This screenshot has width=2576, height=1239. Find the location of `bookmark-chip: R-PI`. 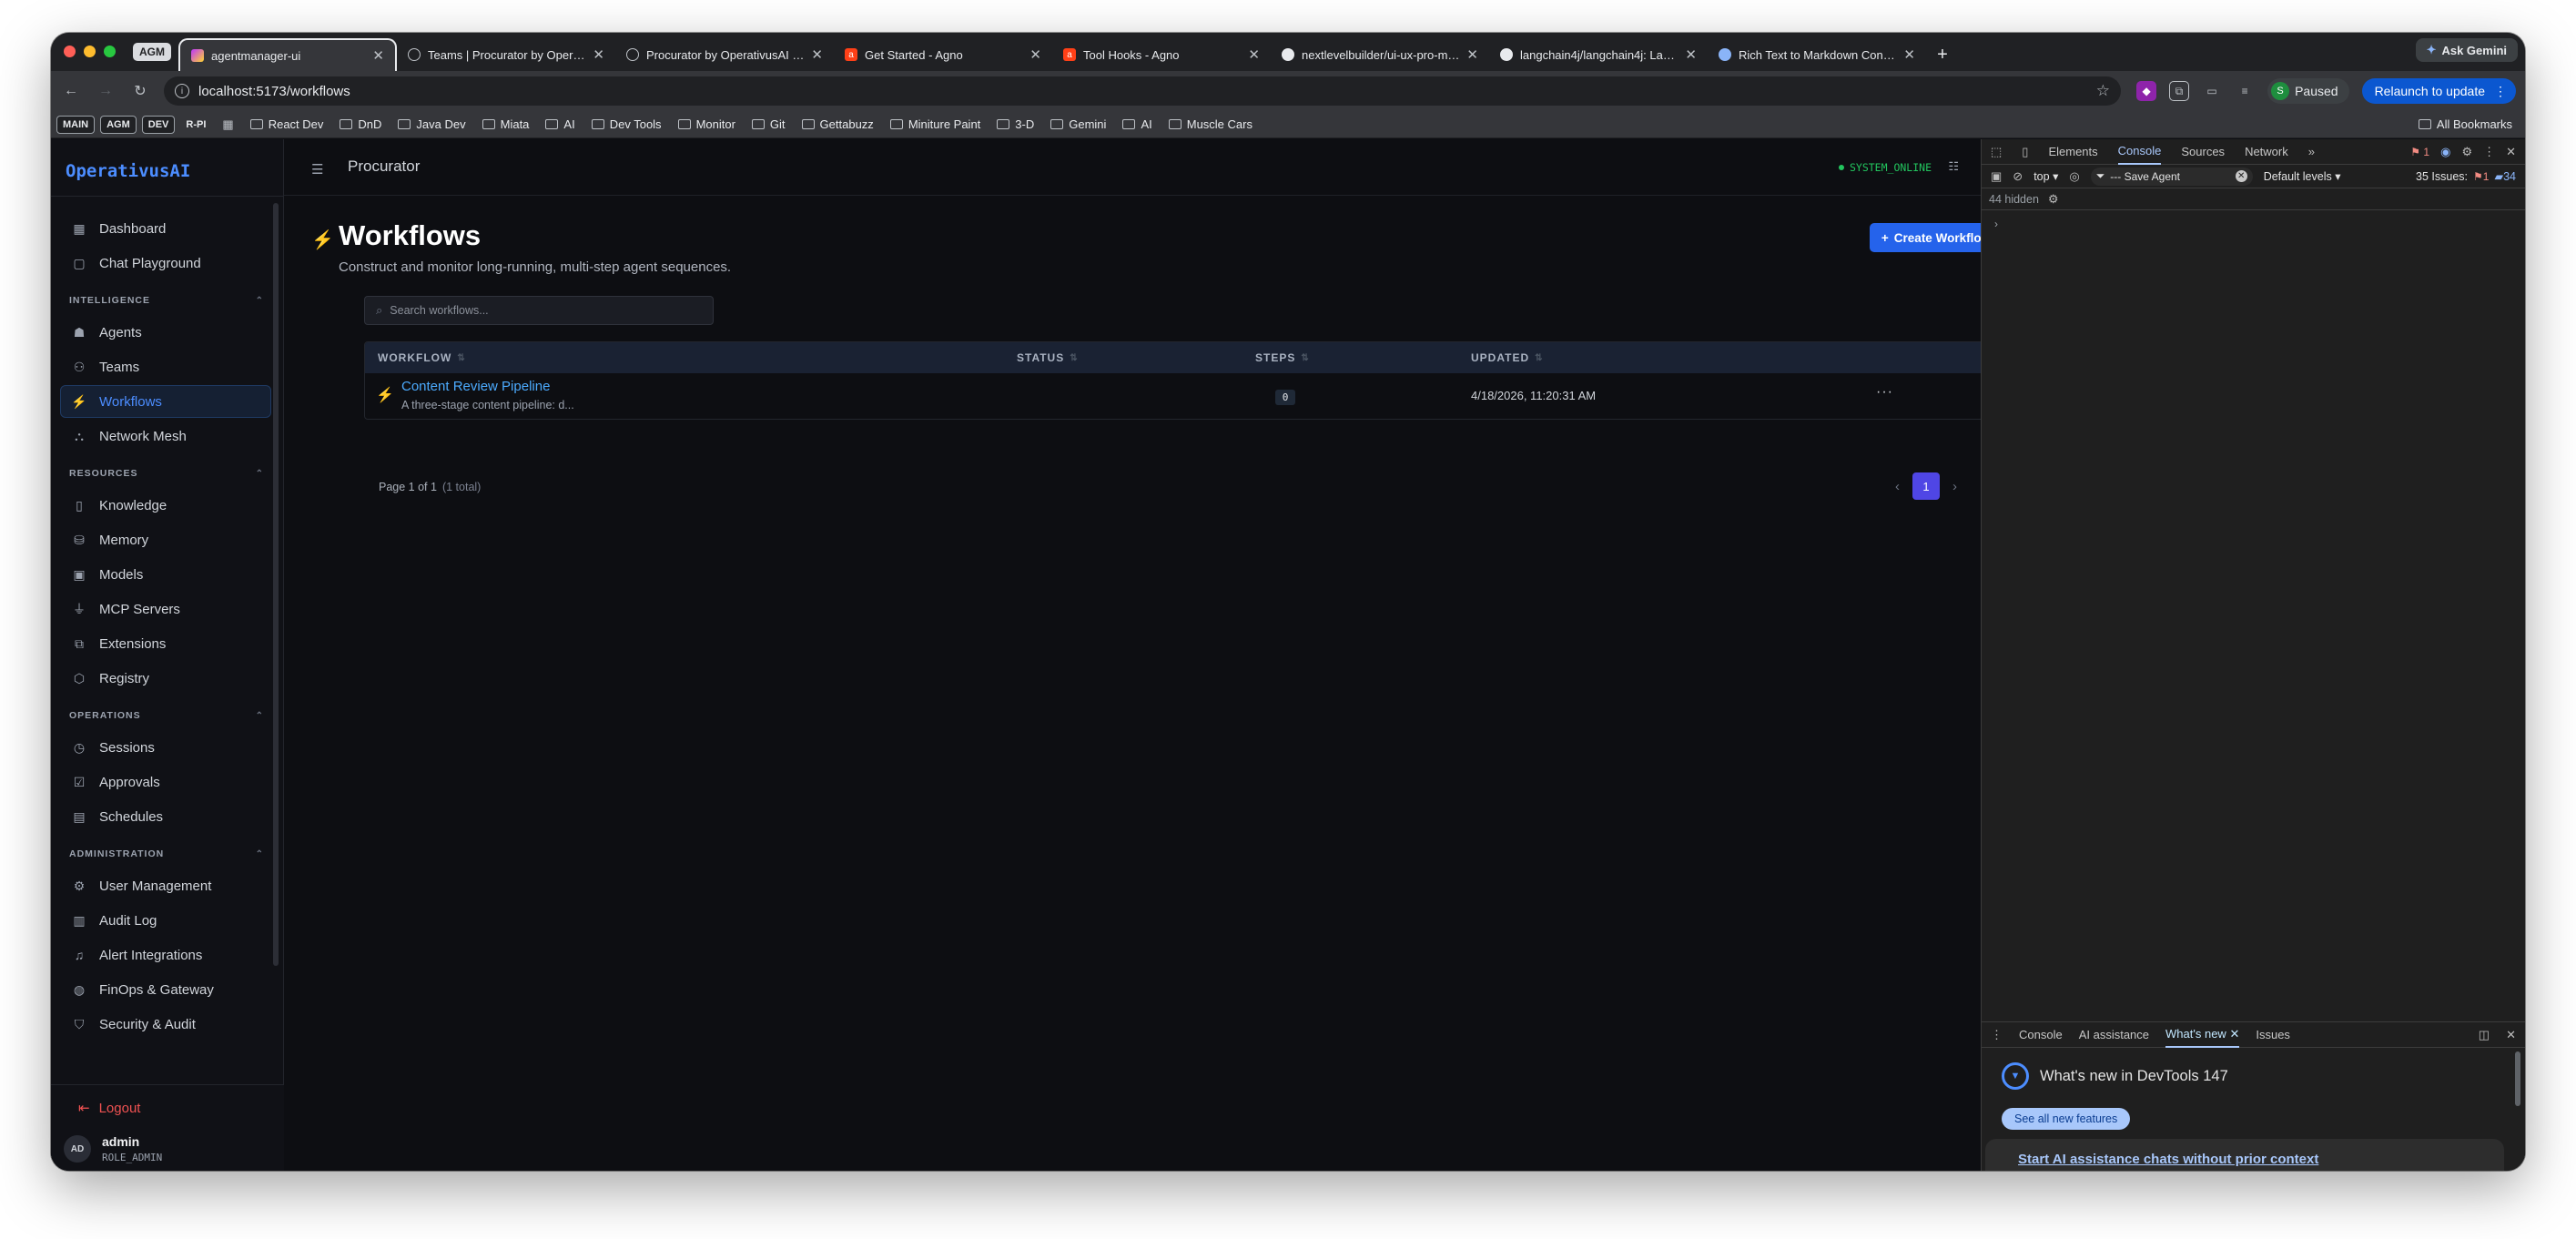

bookmark-chip: R-PI is located at coordinates (195, 125).